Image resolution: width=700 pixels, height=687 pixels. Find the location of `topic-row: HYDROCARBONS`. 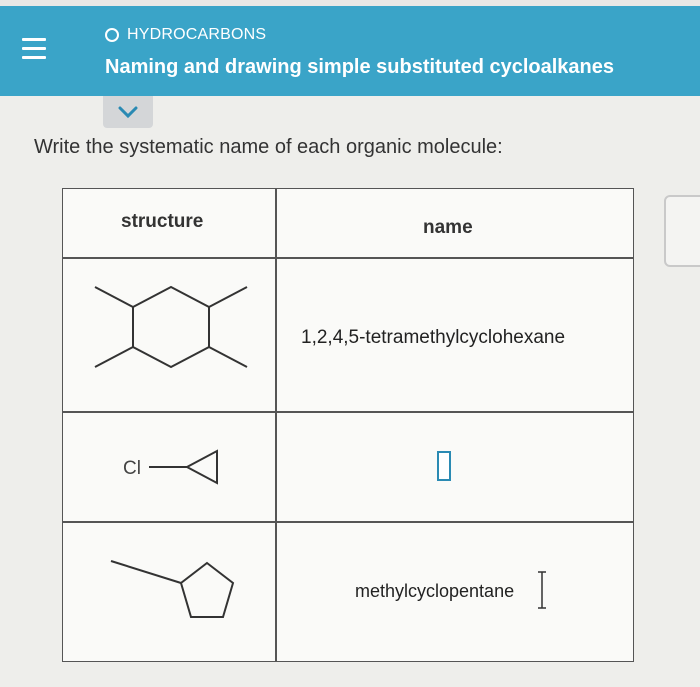

topic-row: HYDROCARBONS is located at coordinates (185, 35).